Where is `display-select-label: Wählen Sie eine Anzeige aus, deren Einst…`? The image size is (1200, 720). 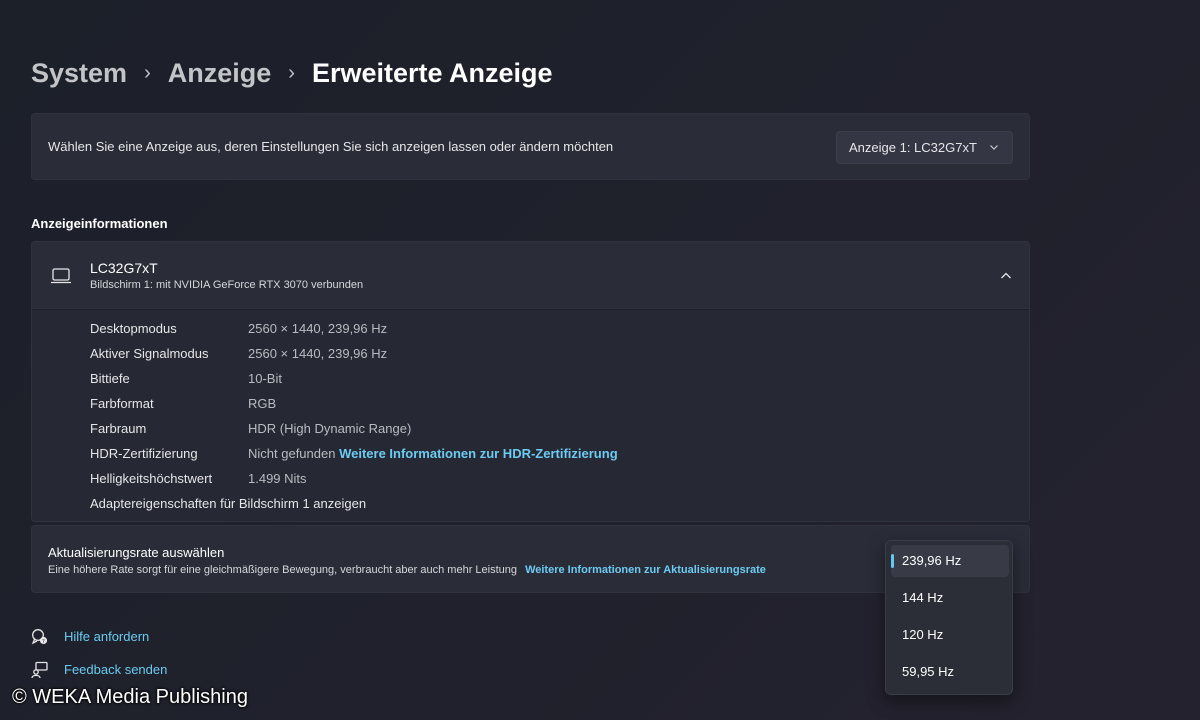 display-select-label: Wählen Sie eine Anzeige aus, deren Einst… is located at coordinates (331, 146).